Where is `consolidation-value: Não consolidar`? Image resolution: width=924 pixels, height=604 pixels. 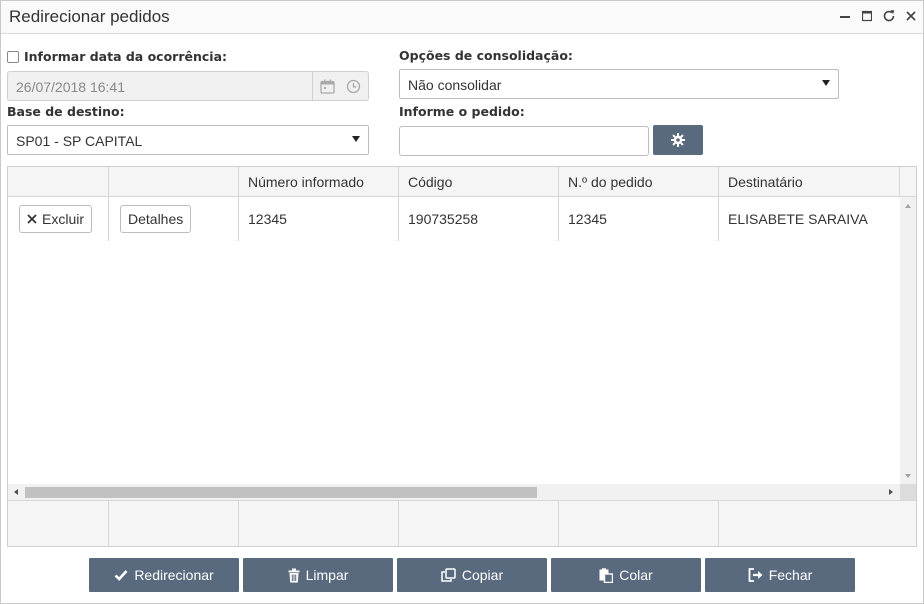 consolidation-value: Não consolidar is located at coordinates (455, 85).